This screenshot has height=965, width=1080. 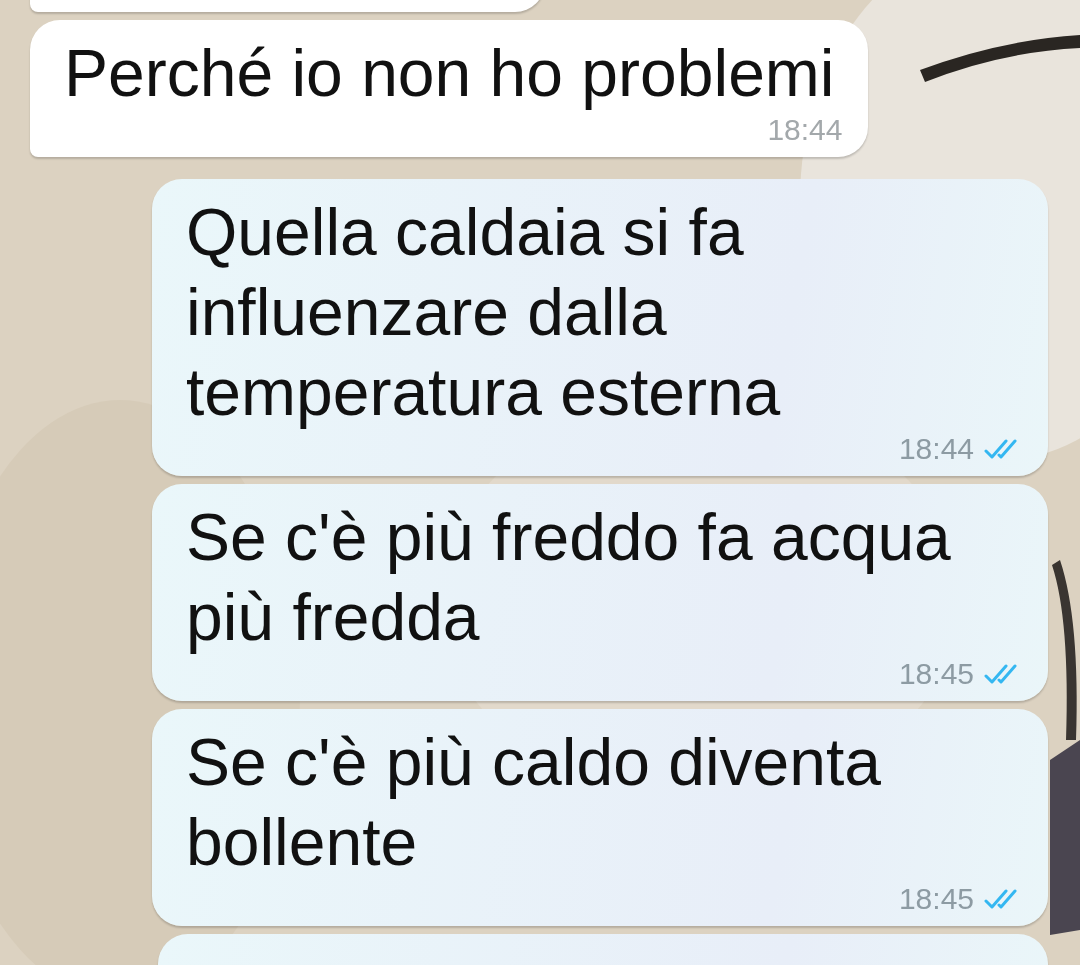 What do you see at coordinates (534, 802) in the screenshot?
I see `message-text: Se c'è più caldo diventa bollente` at bounding box center [534, 802].